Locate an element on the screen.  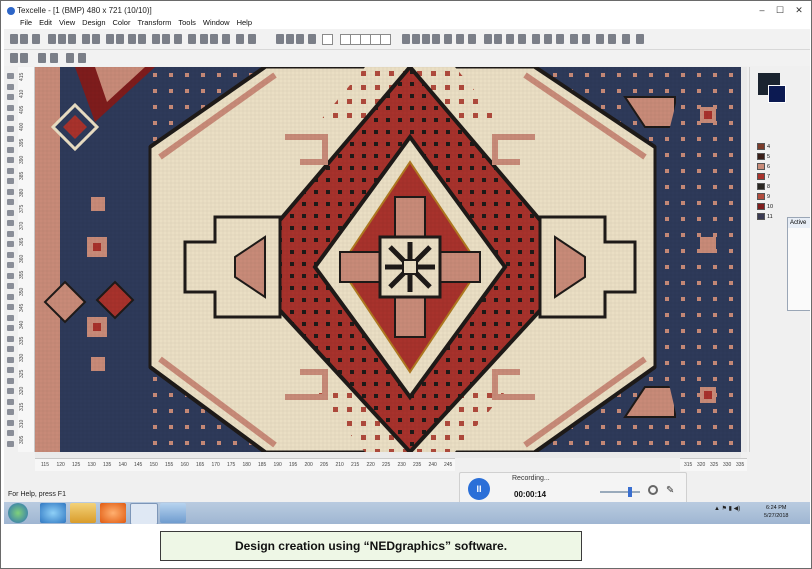
palette-entry: 11 is located at coordinates (771, 217).